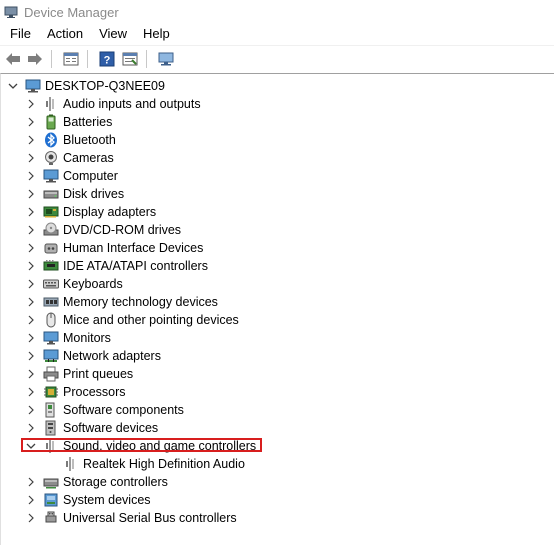  Describe the element at coordinates (51, 320) in the screenshot. I see `mouse-icon` at that location.